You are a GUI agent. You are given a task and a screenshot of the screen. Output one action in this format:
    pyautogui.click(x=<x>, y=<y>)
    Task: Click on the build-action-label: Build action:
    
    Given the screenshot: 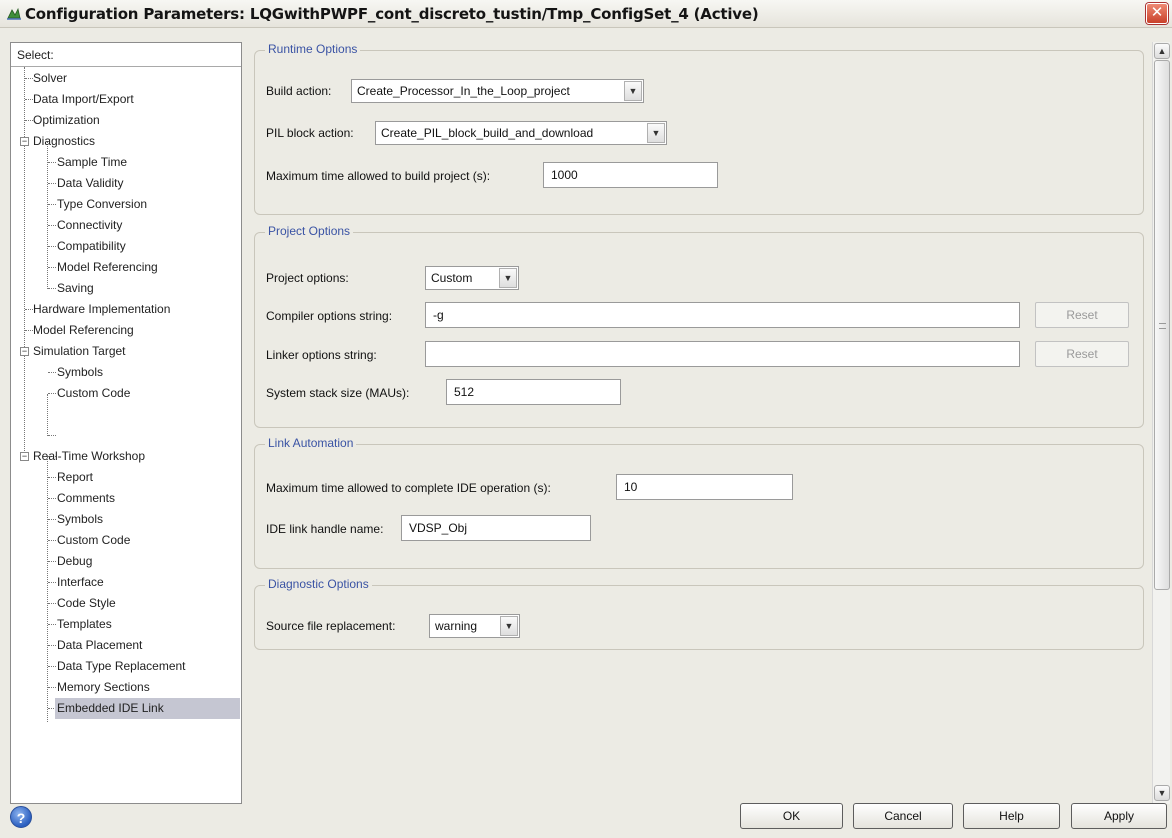 What is the action you would take?
    pyautogui.click(x=299, y=91)
    